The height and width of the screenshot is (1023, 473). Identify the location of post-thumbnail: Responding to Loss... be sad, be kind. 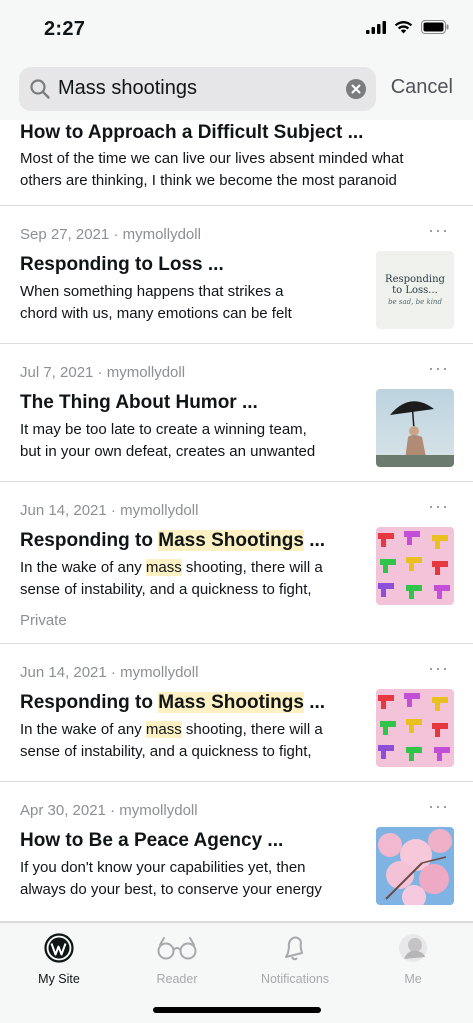
(415, 290).